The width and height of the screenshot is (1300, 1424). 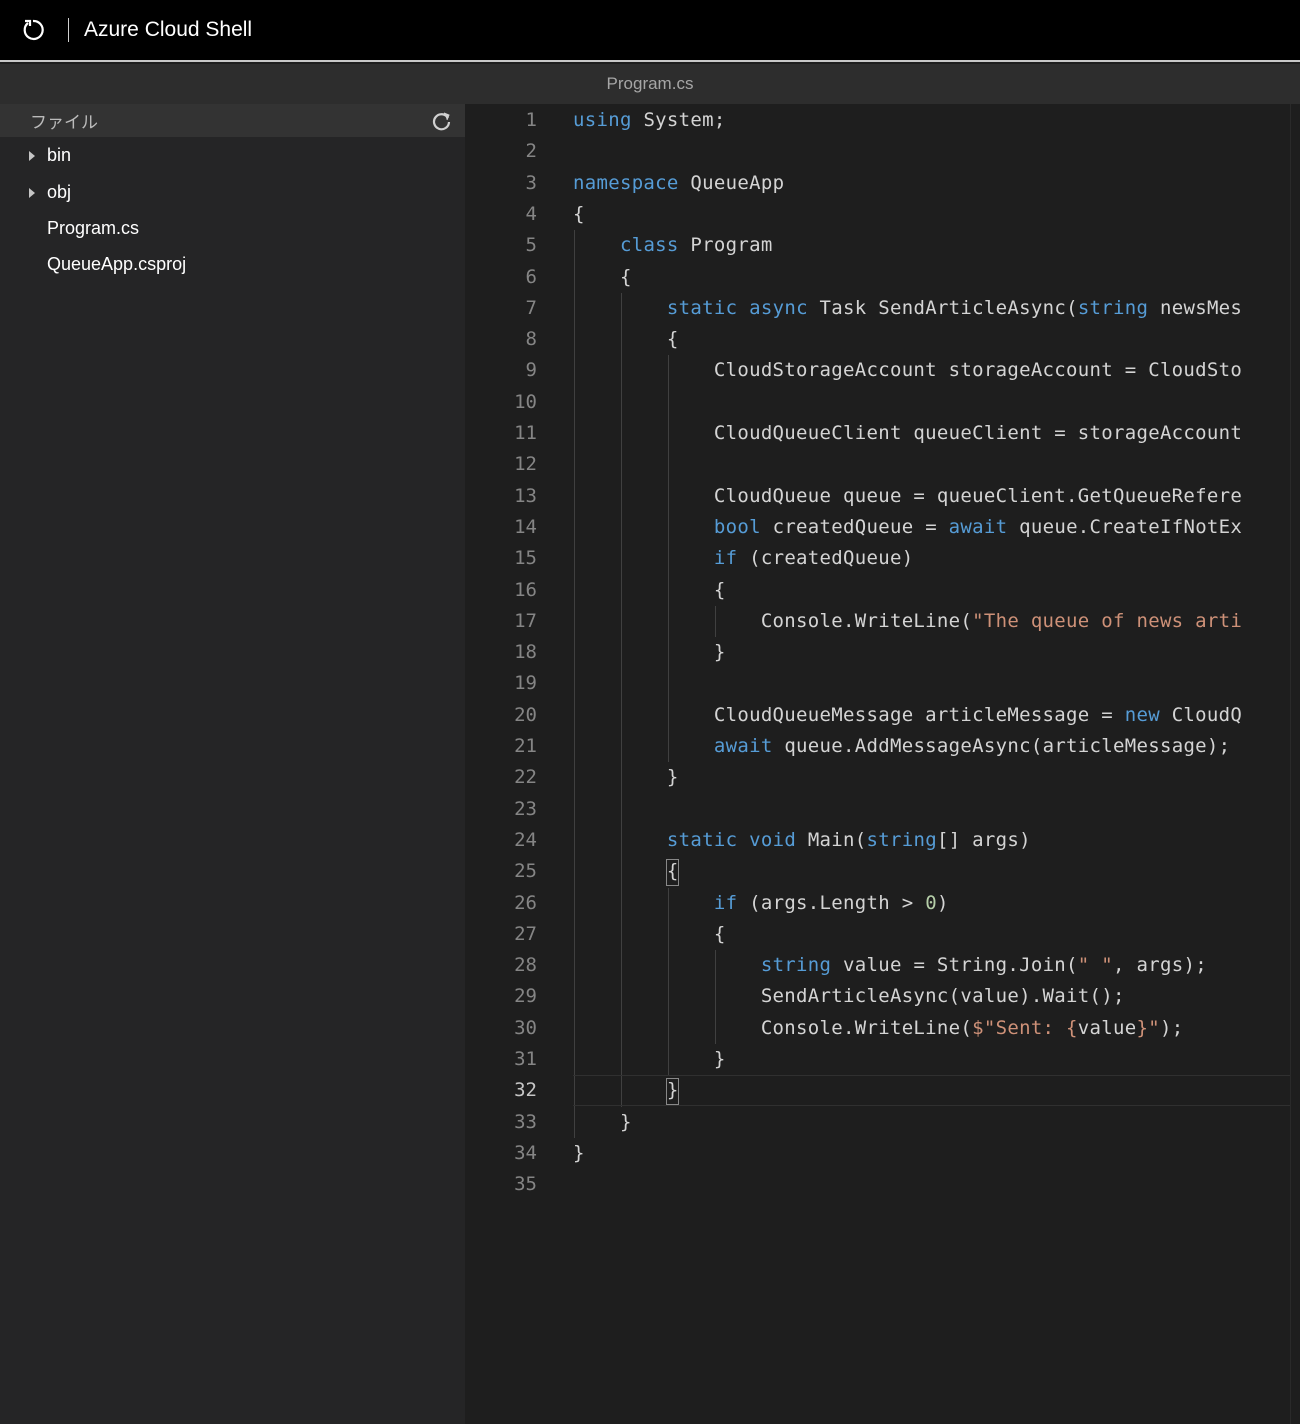 I want to click on line-number: 31, so click(x=525, y=1059).